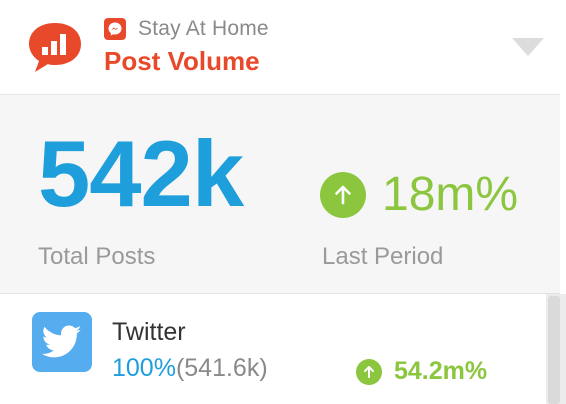  I want to click on network-share: 100%(541.6k), so click(190, 368).